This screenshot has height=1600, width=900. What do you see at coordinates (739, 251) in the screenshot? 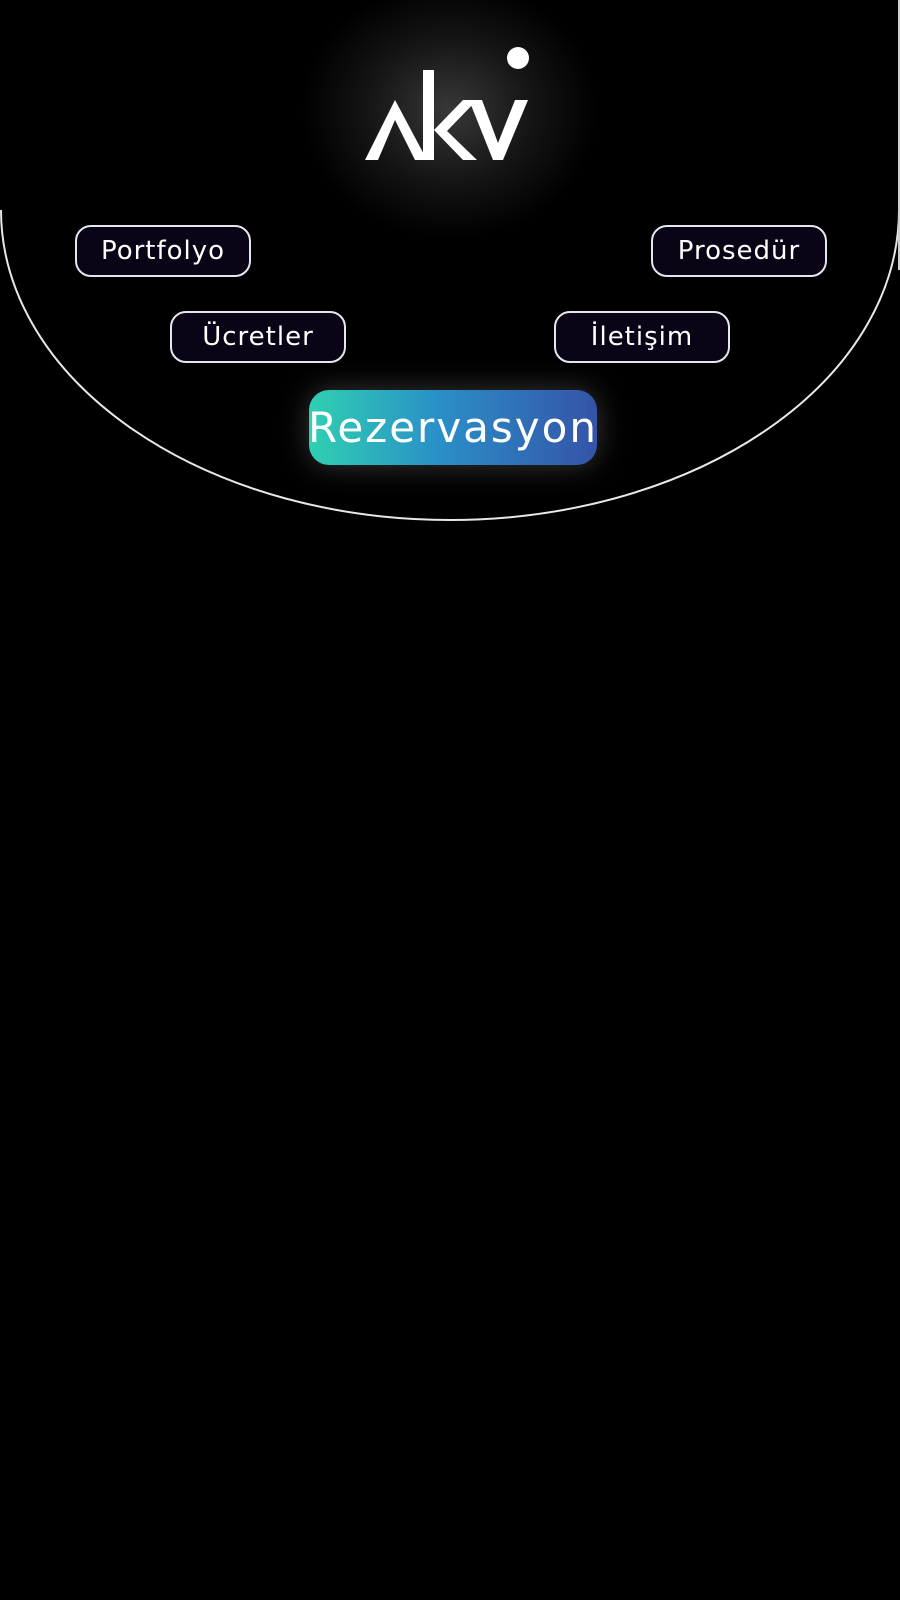
I see `nav-procedure-button: Prosedür` at bounding box center [739, 251].